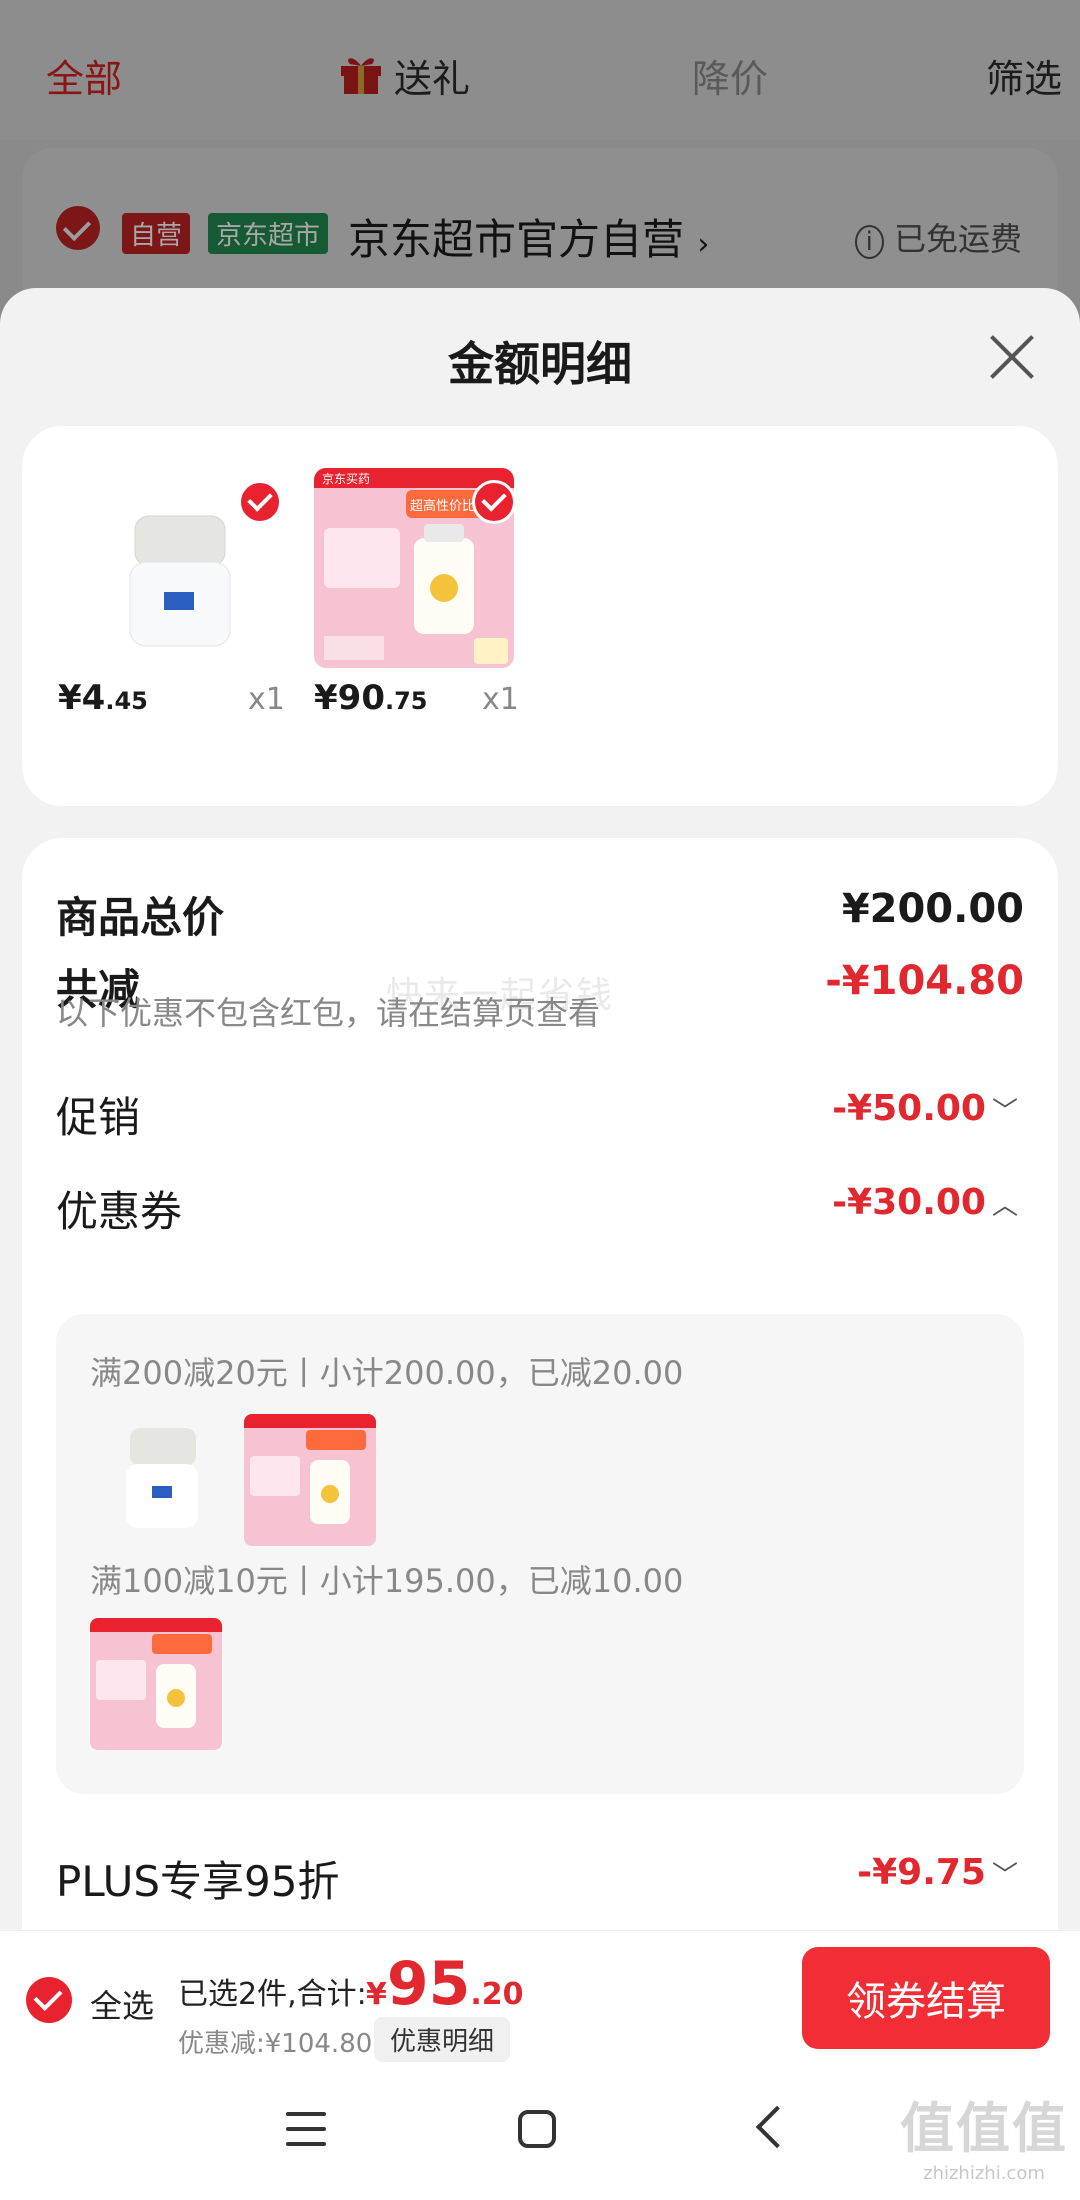 The width and height of the screenshot is (1080, 2200). I want to click on menu-icon, so click(306, 2131).